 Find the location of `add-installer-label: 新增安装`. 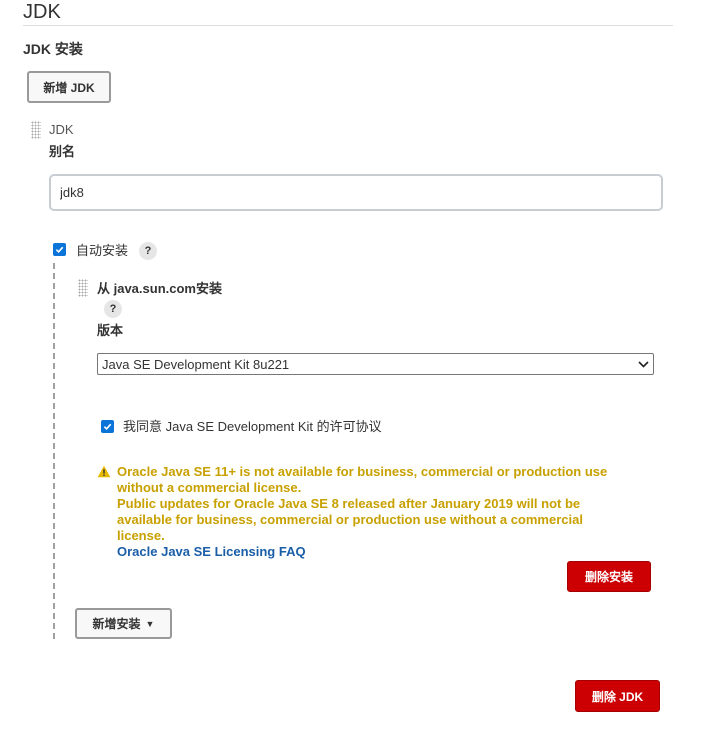

add-installer-label: 新增安装 is located at coordinates (116, 624).